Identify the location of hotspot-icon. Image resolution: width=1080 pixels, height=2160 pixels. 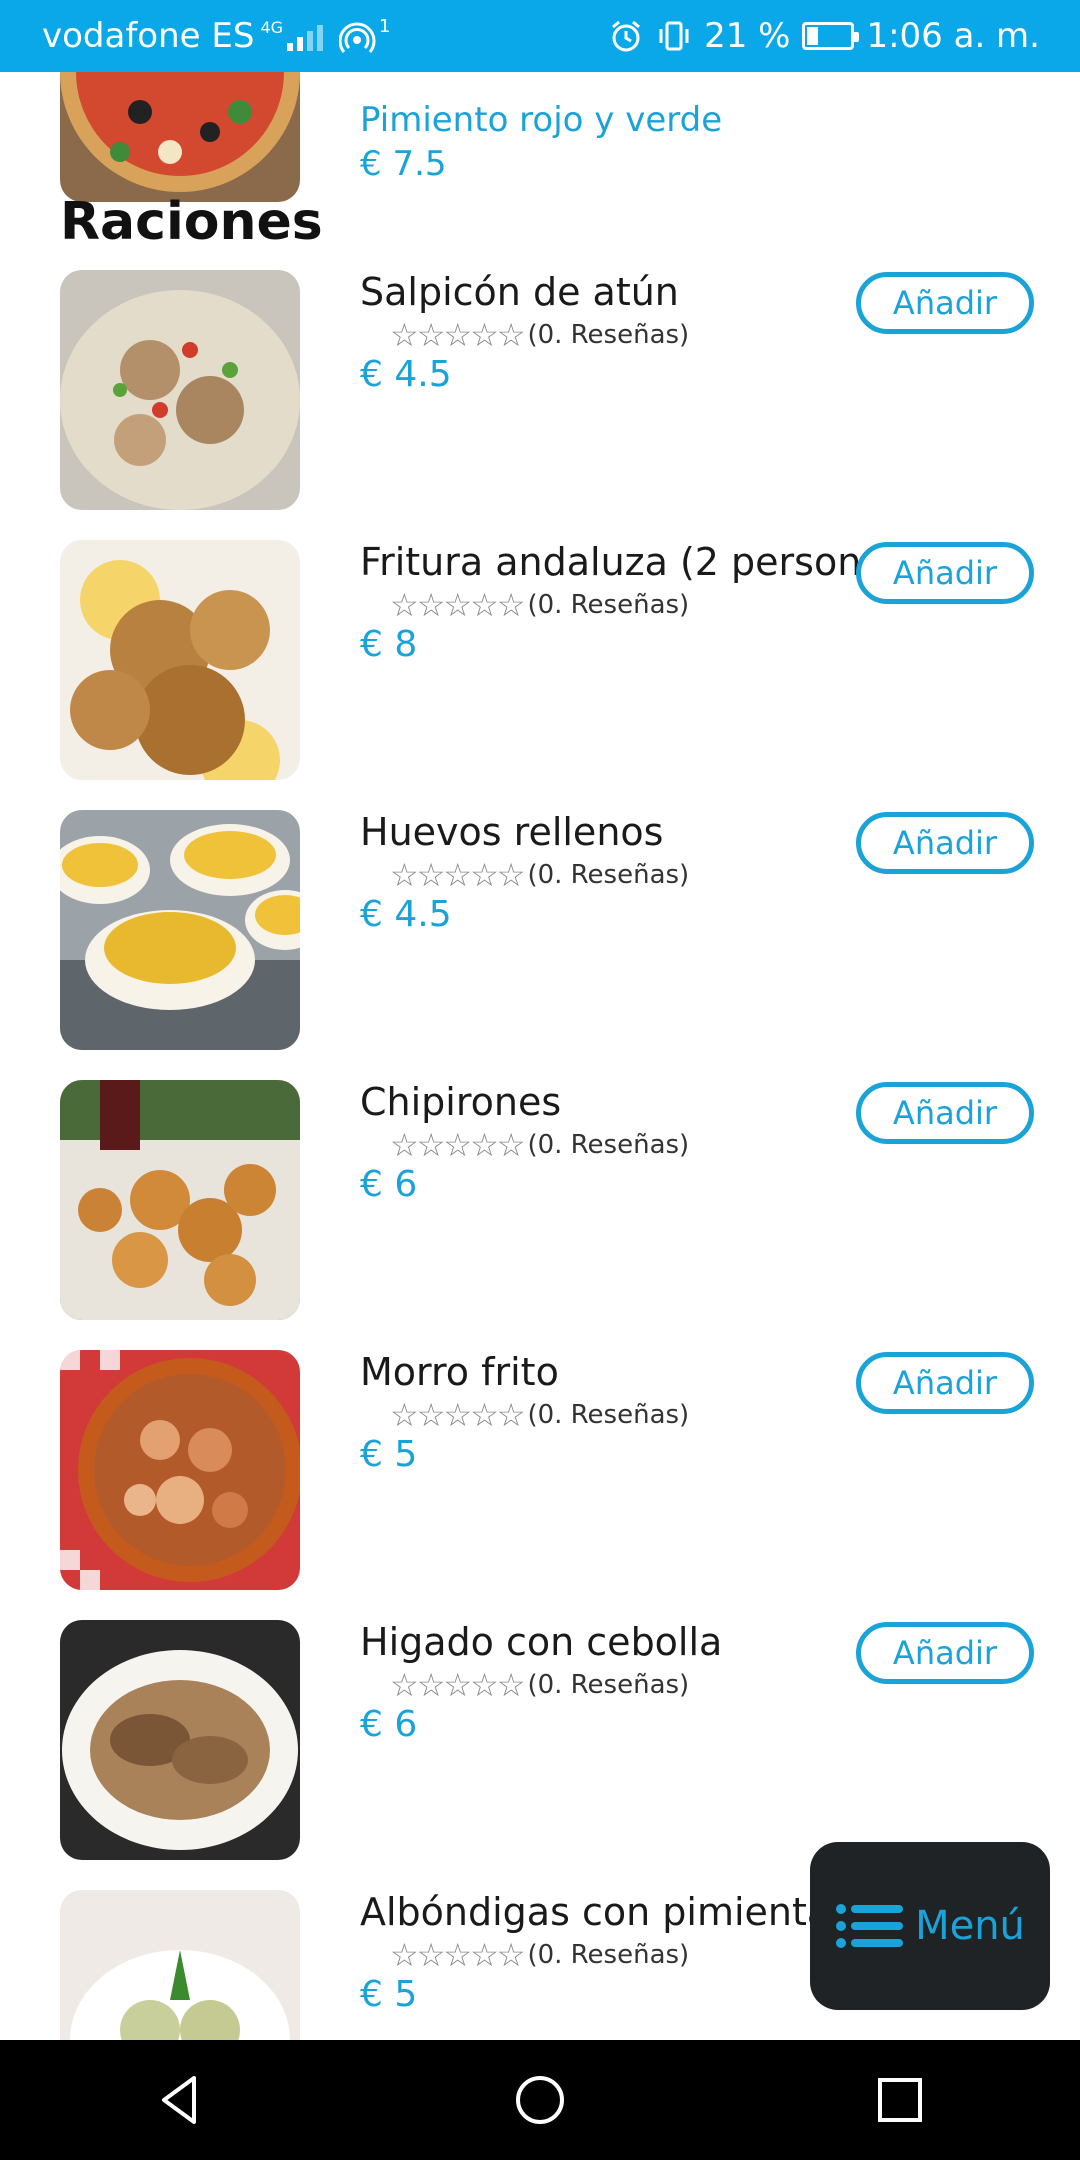
(357, 37).